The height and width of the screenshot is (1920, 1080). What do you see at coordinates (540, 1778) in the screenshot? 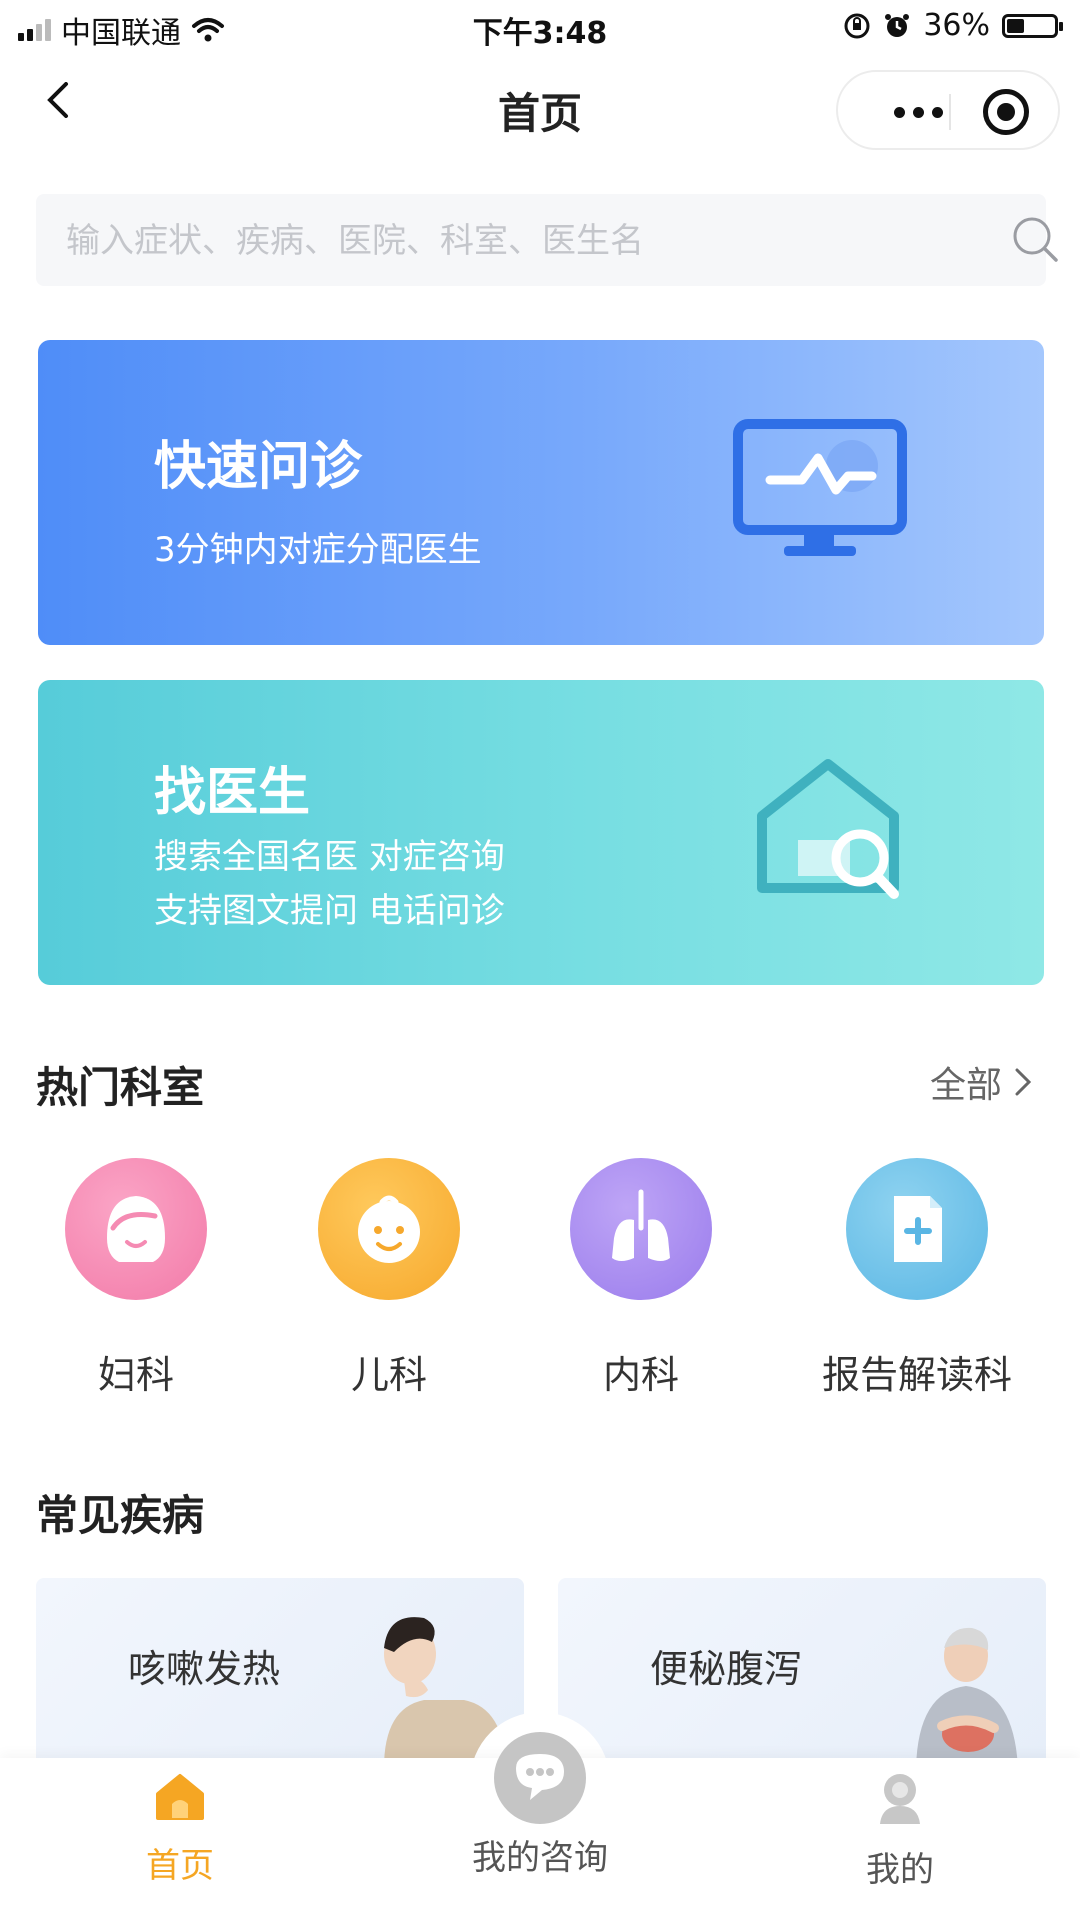
I see `chat-bubble-icon` at bounding box center [540, 1778].